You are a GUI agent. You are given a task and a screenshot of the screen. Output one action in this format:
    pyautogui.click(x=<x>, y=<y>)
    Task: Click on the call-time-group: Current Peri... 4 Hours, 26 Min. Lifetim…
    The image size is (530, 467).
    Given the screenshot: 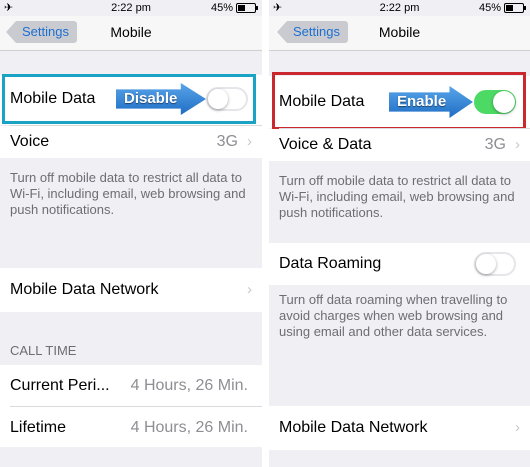 What is the action you would take?
    pyautogui.click(x=131, y=406)
    